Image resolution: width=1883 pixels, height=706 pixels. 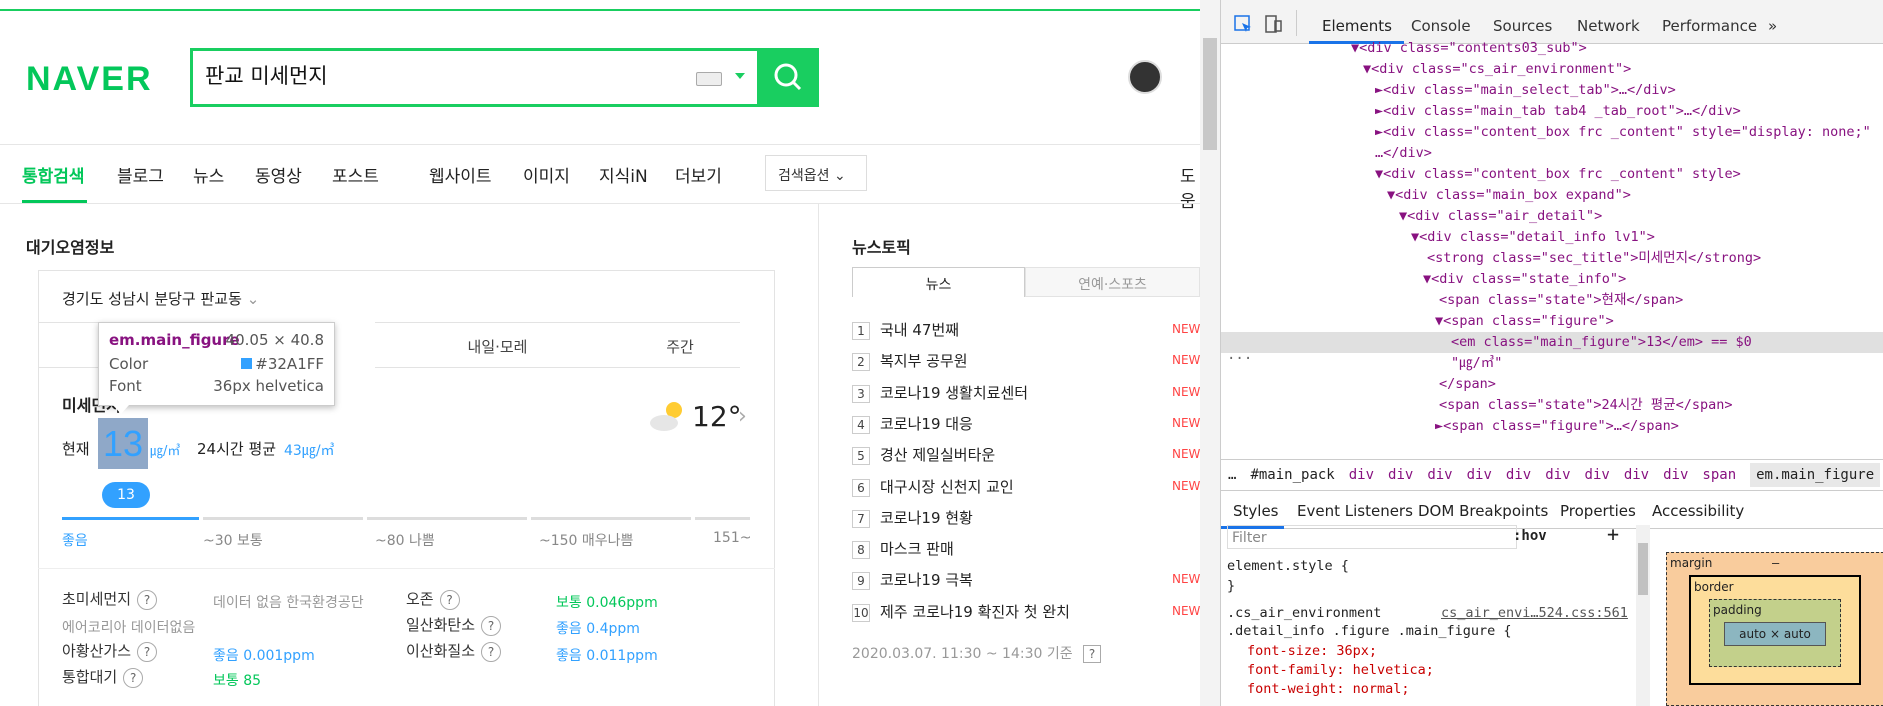 I want to click on breadcrumb-item: span, so click(x=1719, y=475).